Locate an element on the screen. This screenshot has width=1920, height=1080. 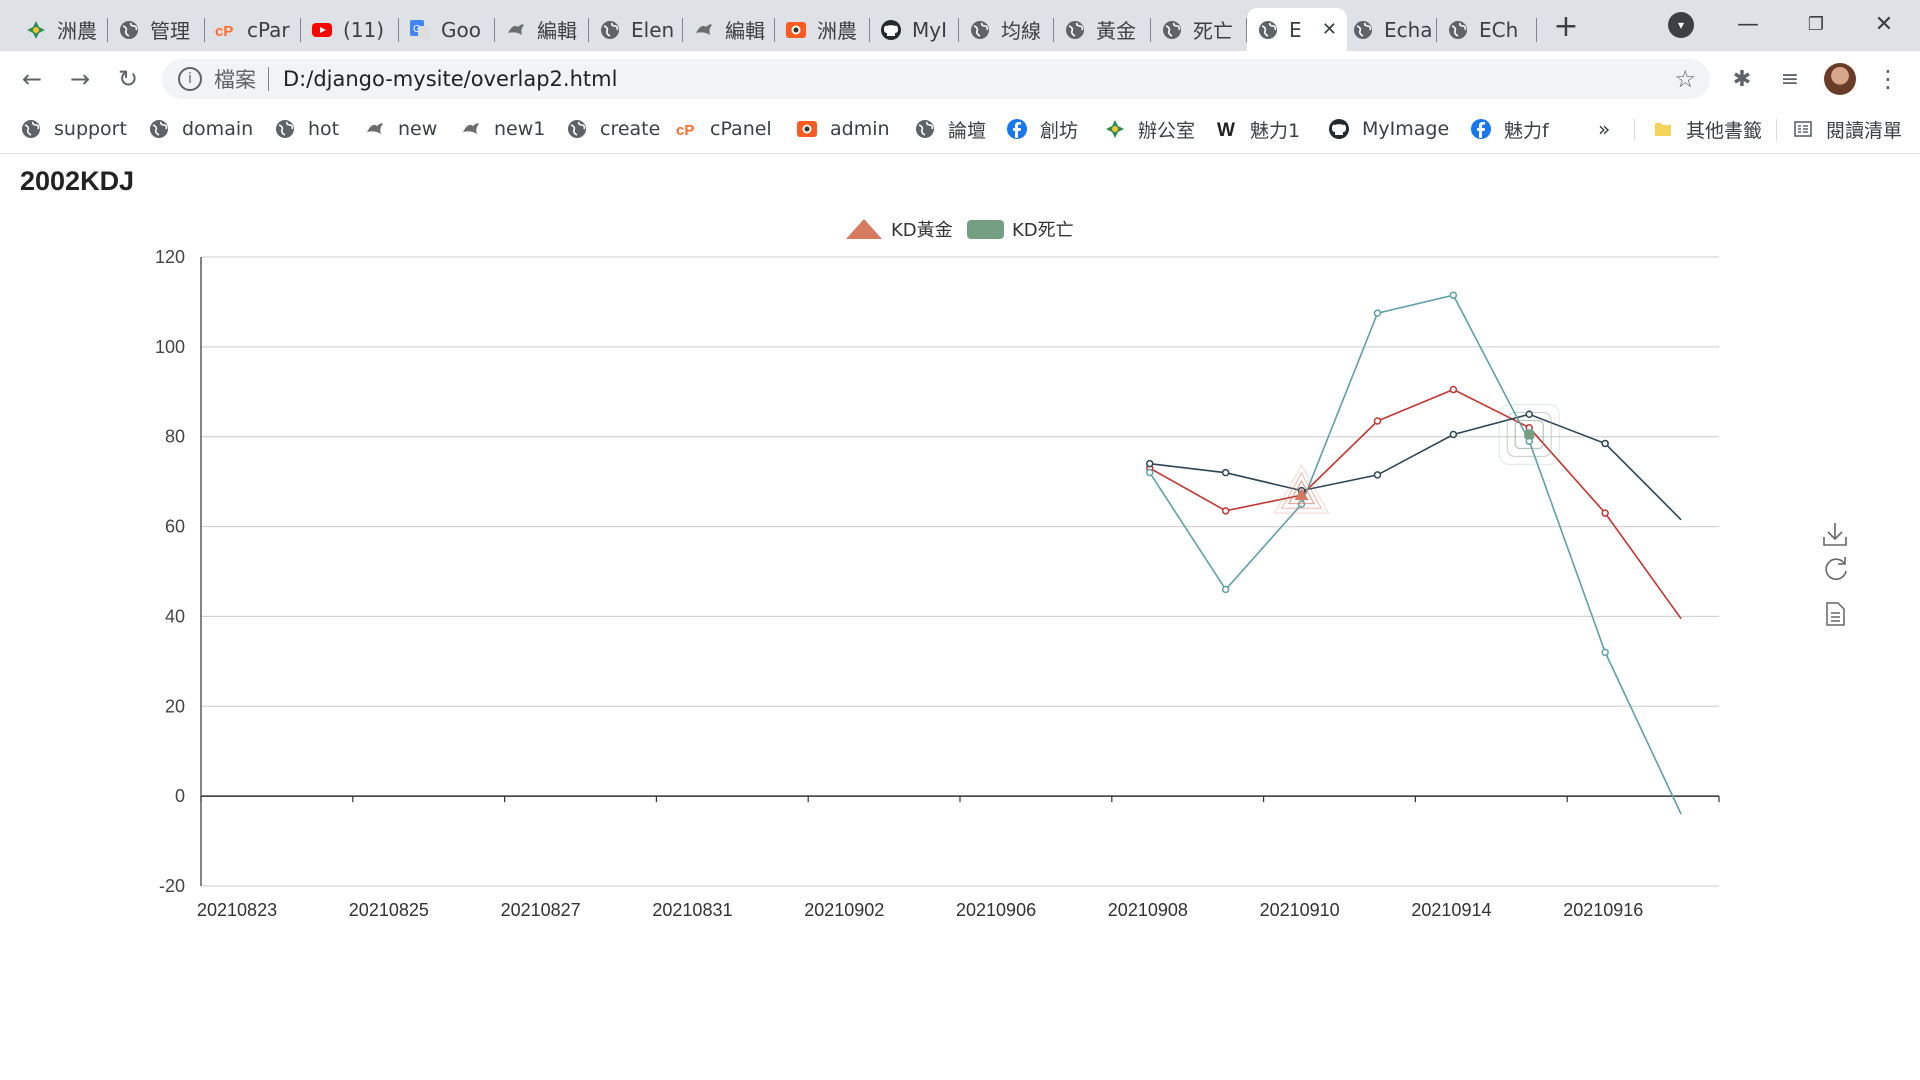
tab-label: ECh is located at coordinates (1499, 29).